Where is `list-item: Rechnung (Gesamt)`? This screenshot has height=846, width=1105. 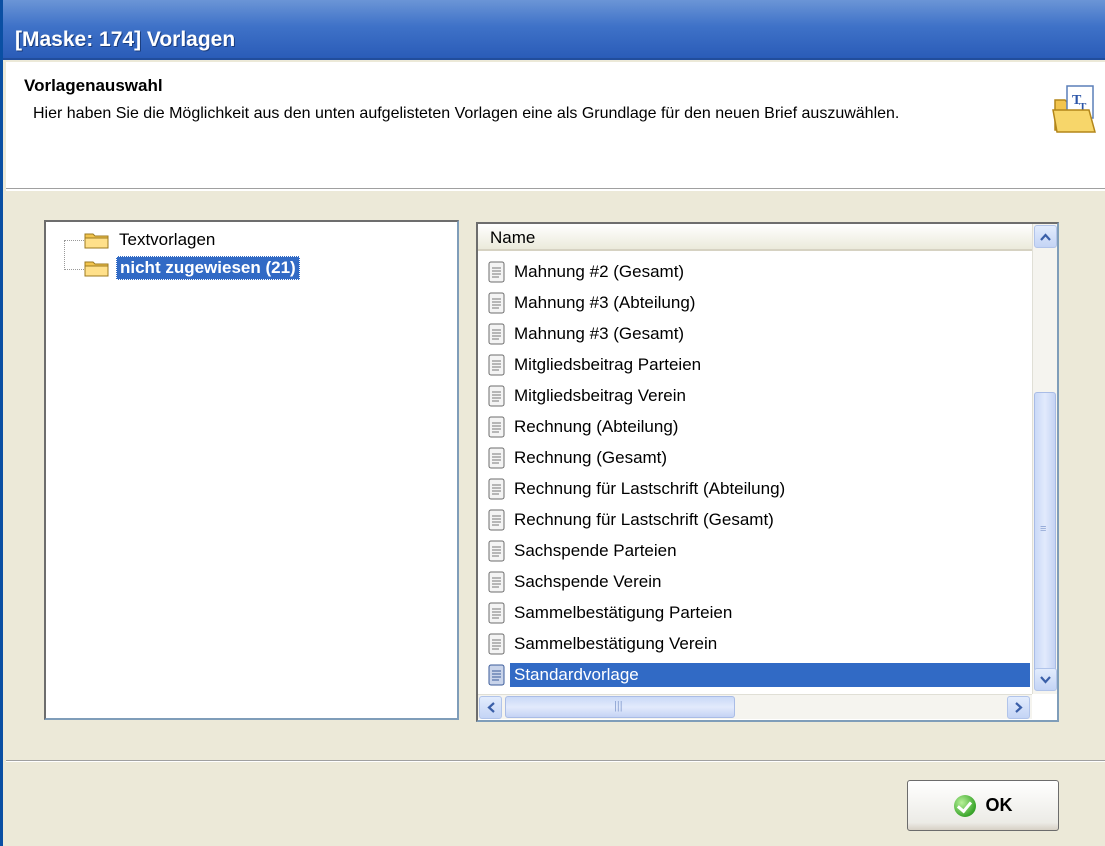
list-item: Rechnung (Gesamt) is located at coordinates (755, 457).